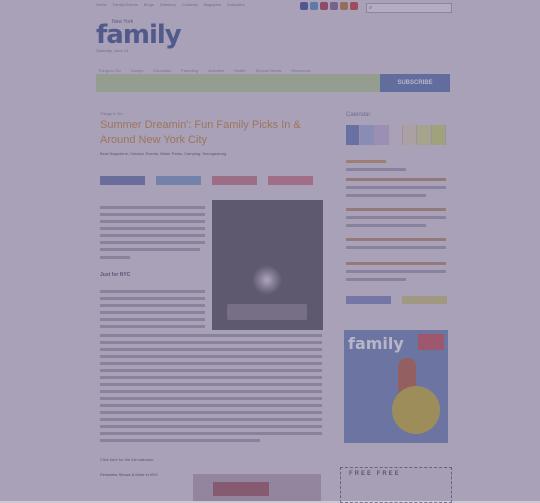 This screenshot has height=503, width=540. Describe the element at coordinates (409, 8) in the screenshot. I see `search-input: ⌕` at that location.